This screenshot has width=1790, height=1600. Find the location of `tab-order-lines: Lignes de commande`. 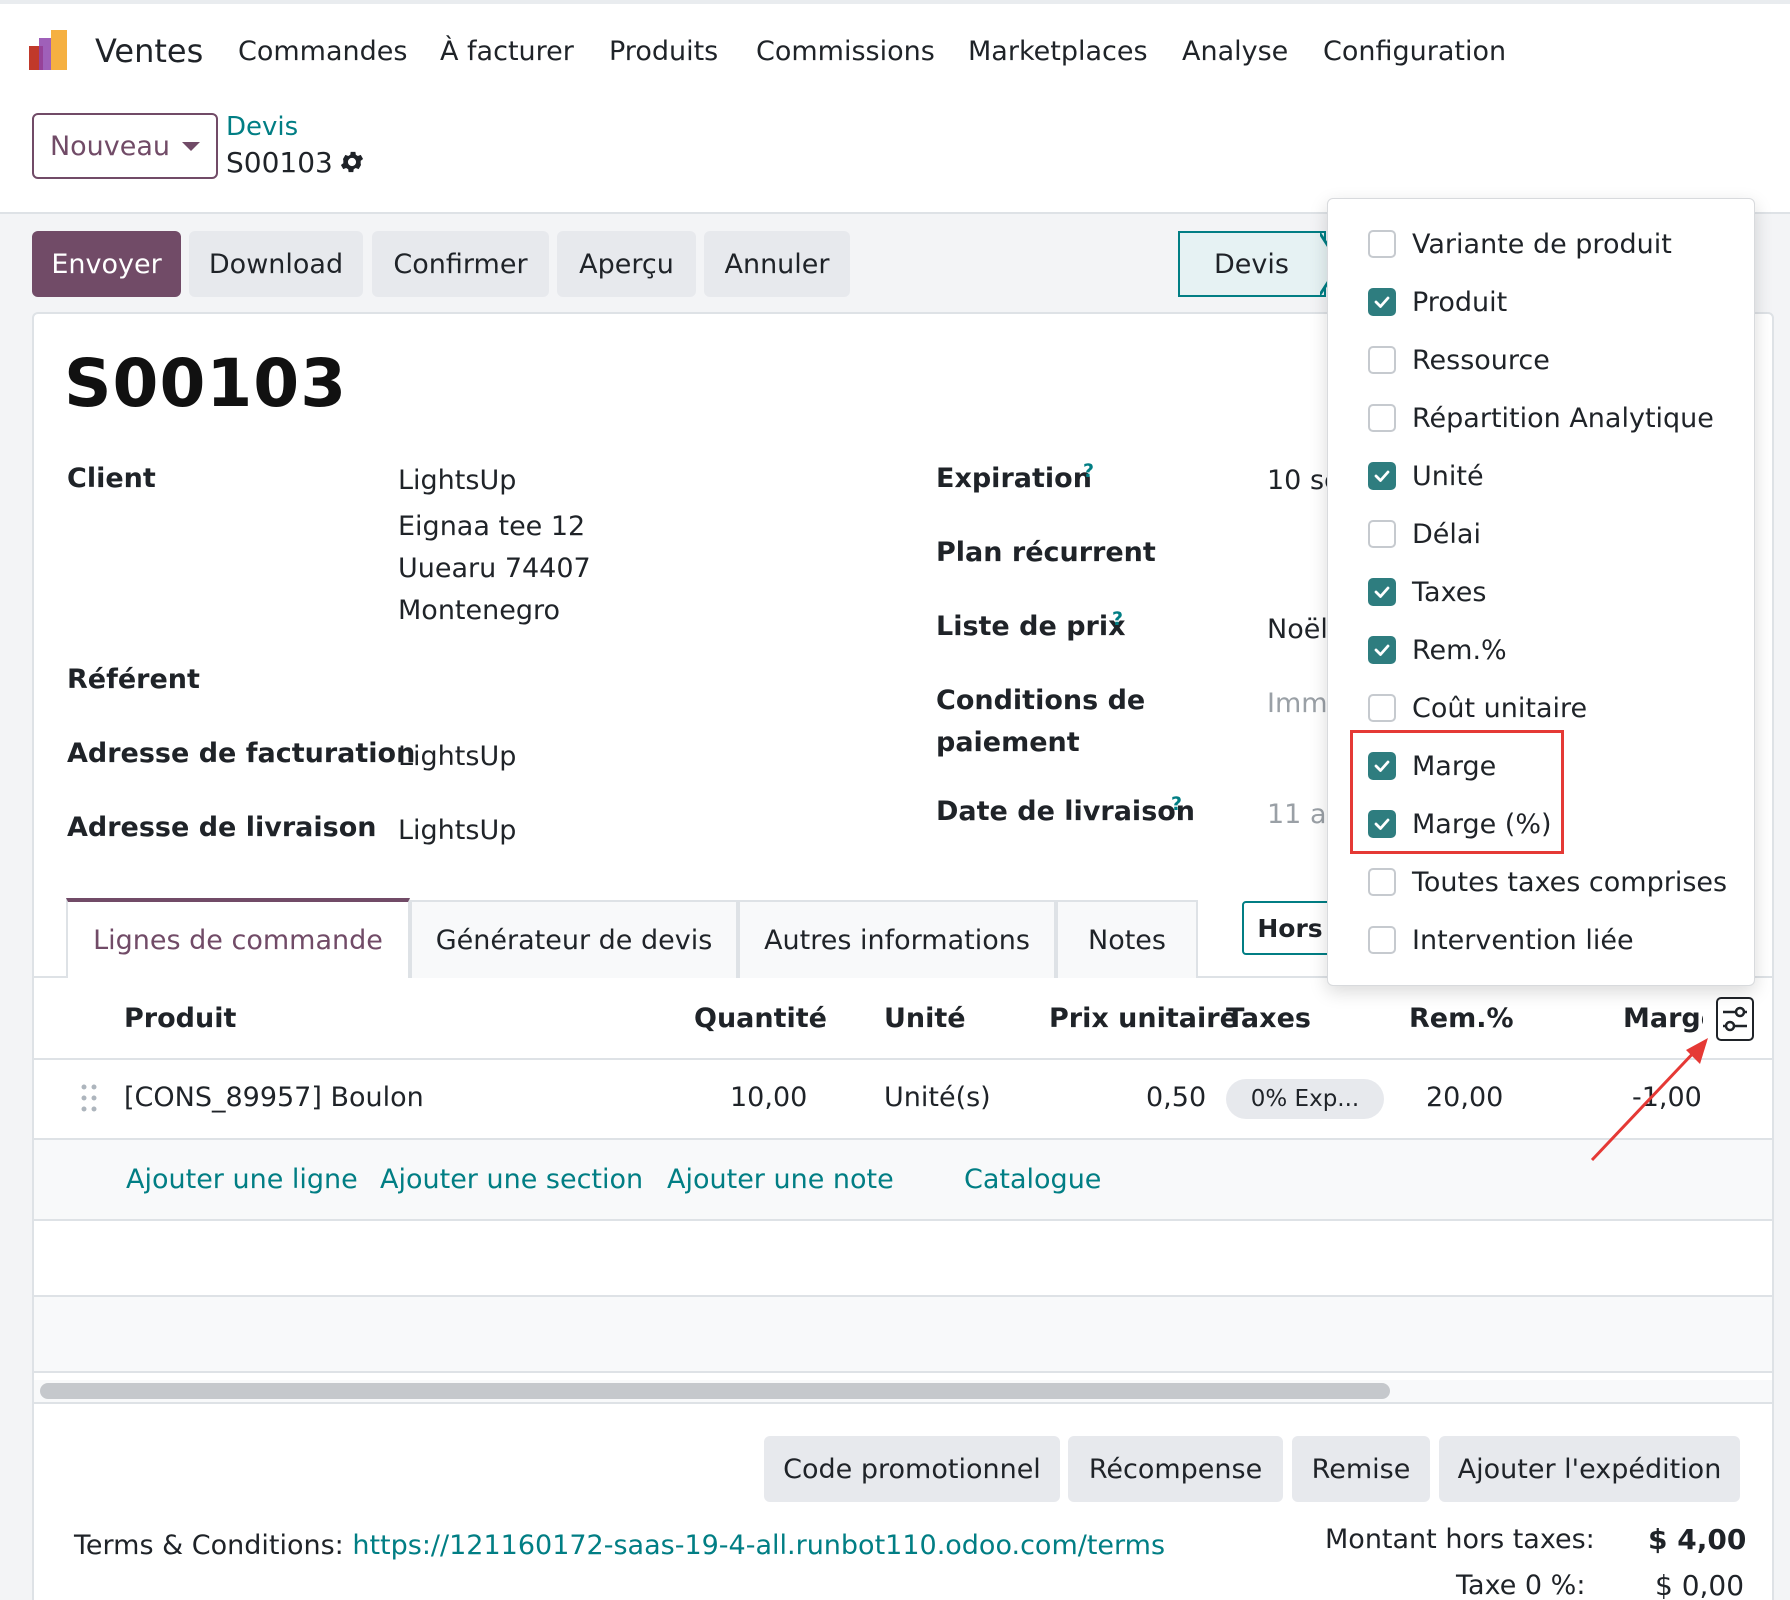

tab-order-lines: Lignes de commande is located at coordinates (238, 938).